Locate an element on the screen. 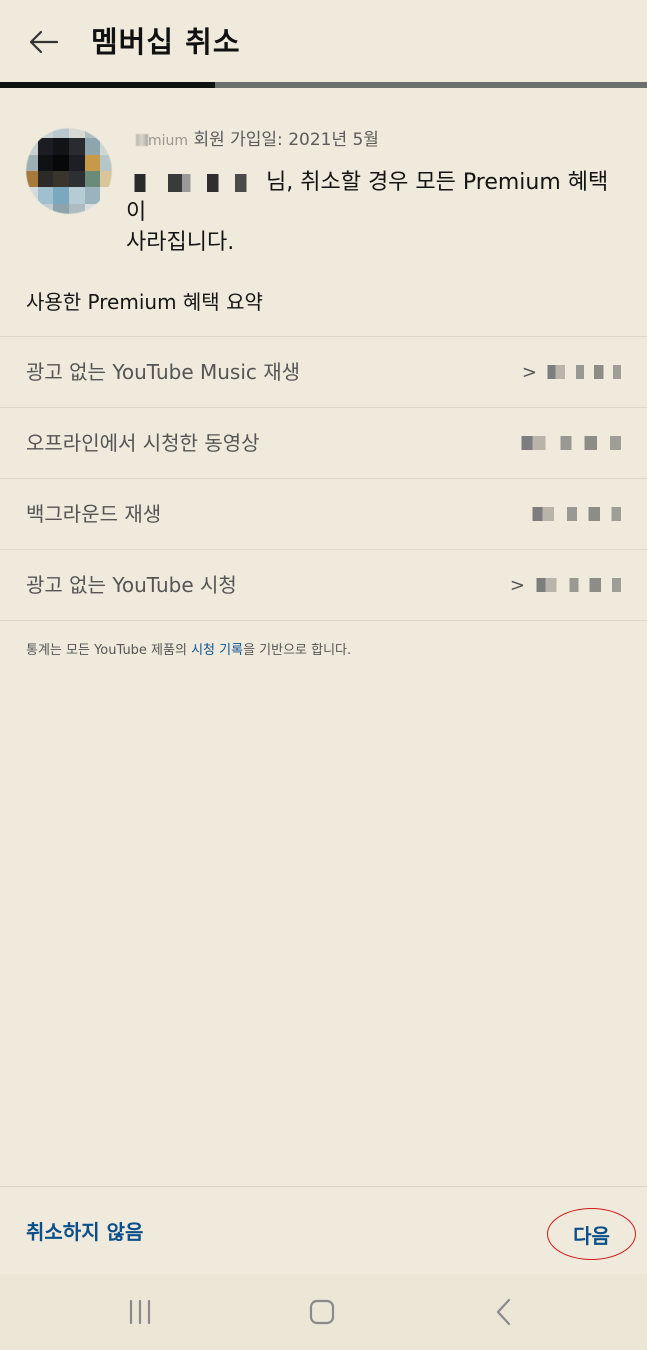 The image size is (647, 1350). footnote-text: 통계는 모든 YouTube 제품의 is located at coordinates (109, 650).